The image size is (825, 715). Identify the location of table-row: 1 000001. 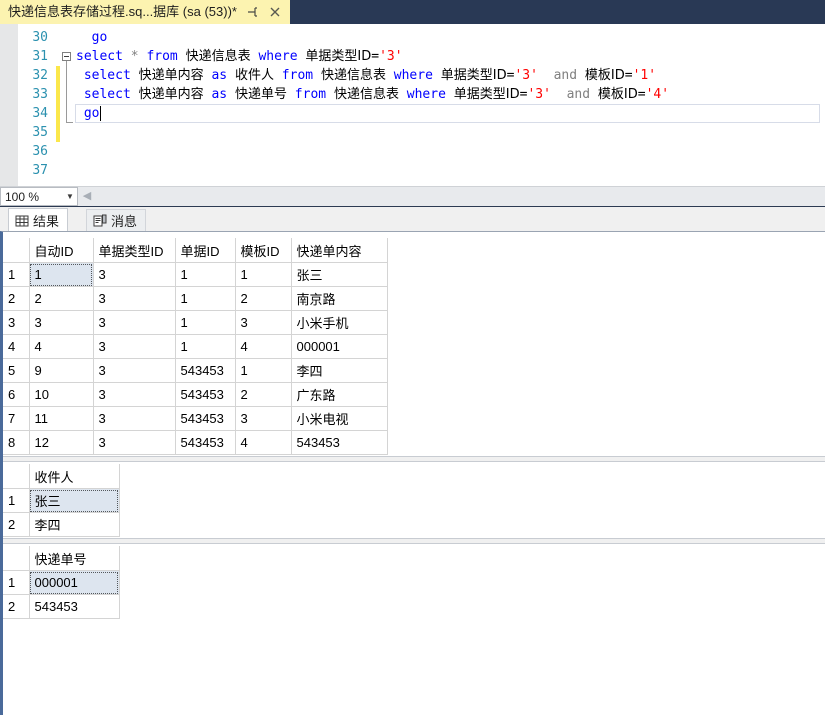
(61, 582).